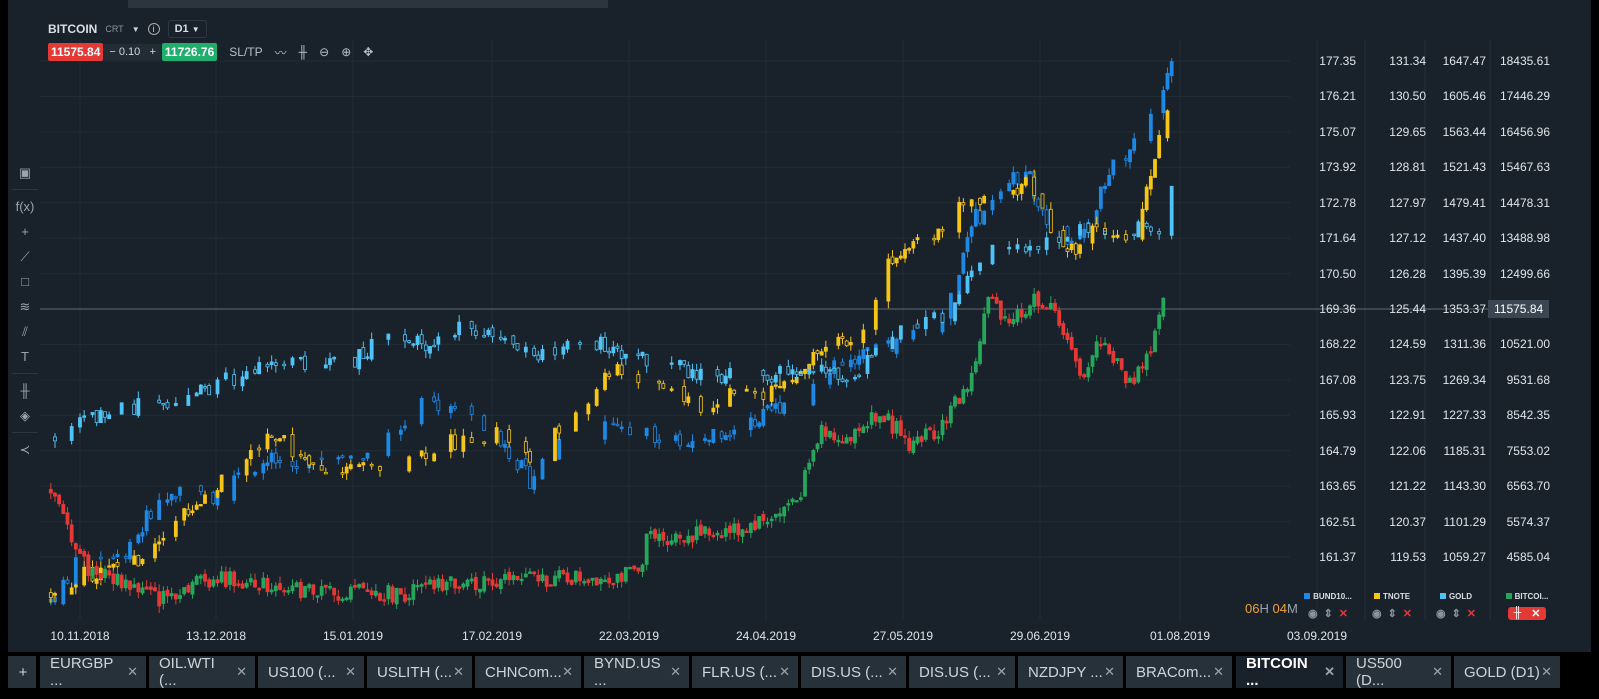  What do you see at coordinates (25, 356) in the screenshot?
I see `text-icon: T` at bounding box center [25, 356].